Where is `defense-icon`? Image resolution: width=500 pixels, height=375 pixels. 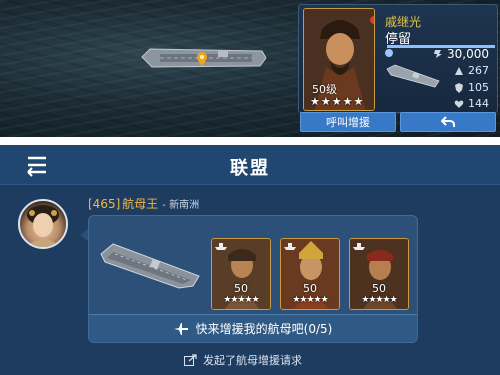 defense-icon is located at coordinates (459, 87).